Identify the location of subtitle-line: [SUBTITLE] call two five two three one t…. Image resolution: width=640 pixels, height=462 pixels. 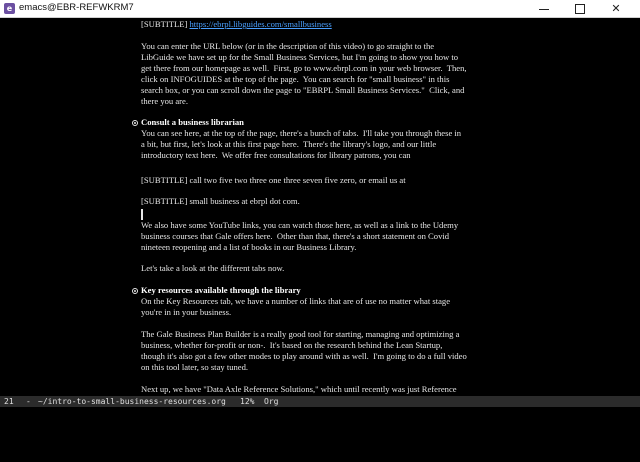
(273, 180).